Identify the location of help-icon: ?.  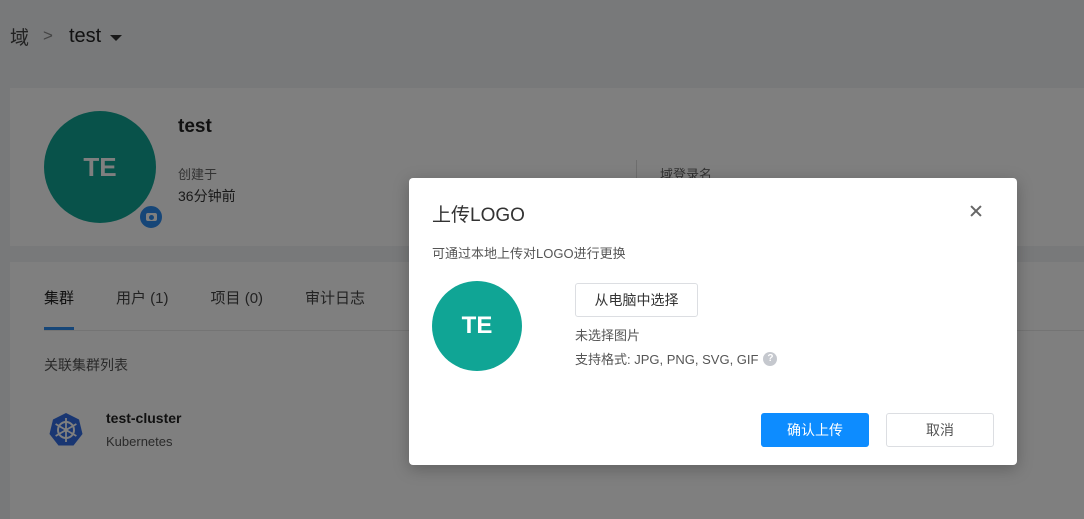
(770, 358).